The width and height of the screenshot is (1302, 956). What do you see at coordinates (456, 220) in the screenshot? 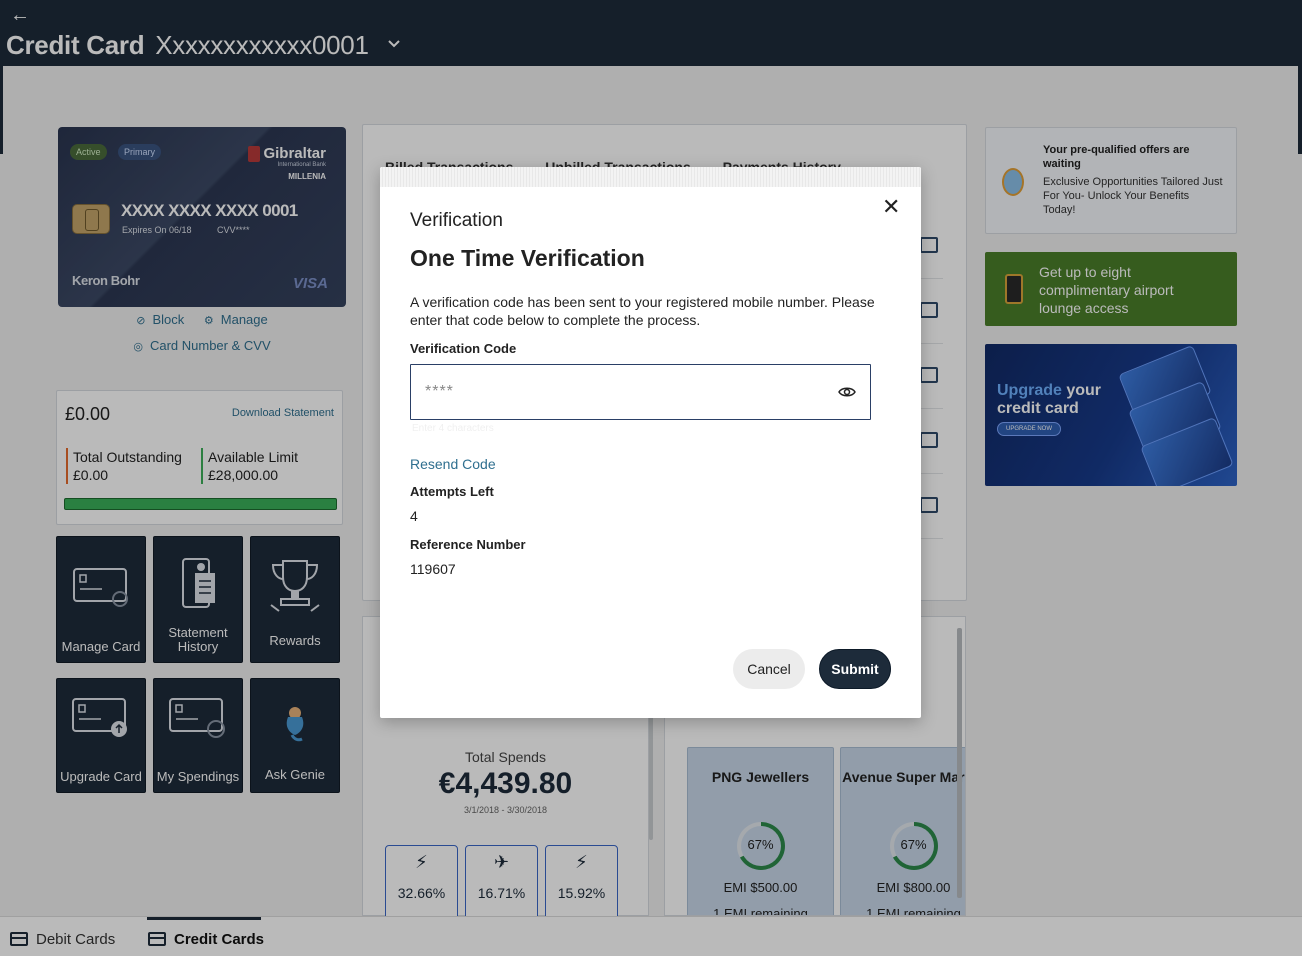
I see `dialog-heading: Verification` at bounding box center [456, 220].